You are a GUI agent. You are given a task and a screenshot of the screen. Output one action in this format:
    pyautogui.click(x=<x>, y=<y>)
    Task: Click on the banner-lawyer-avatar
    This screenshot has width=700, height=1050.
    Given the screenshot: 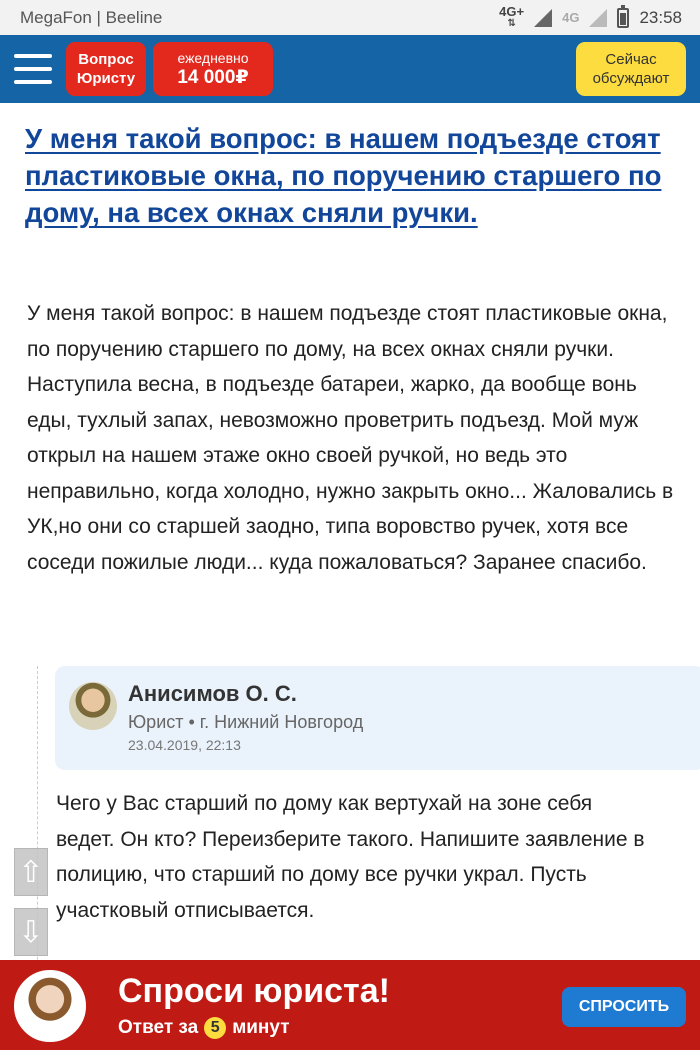 What is the action you would take?
    pyautogui.click(x=50, y=1006)
    